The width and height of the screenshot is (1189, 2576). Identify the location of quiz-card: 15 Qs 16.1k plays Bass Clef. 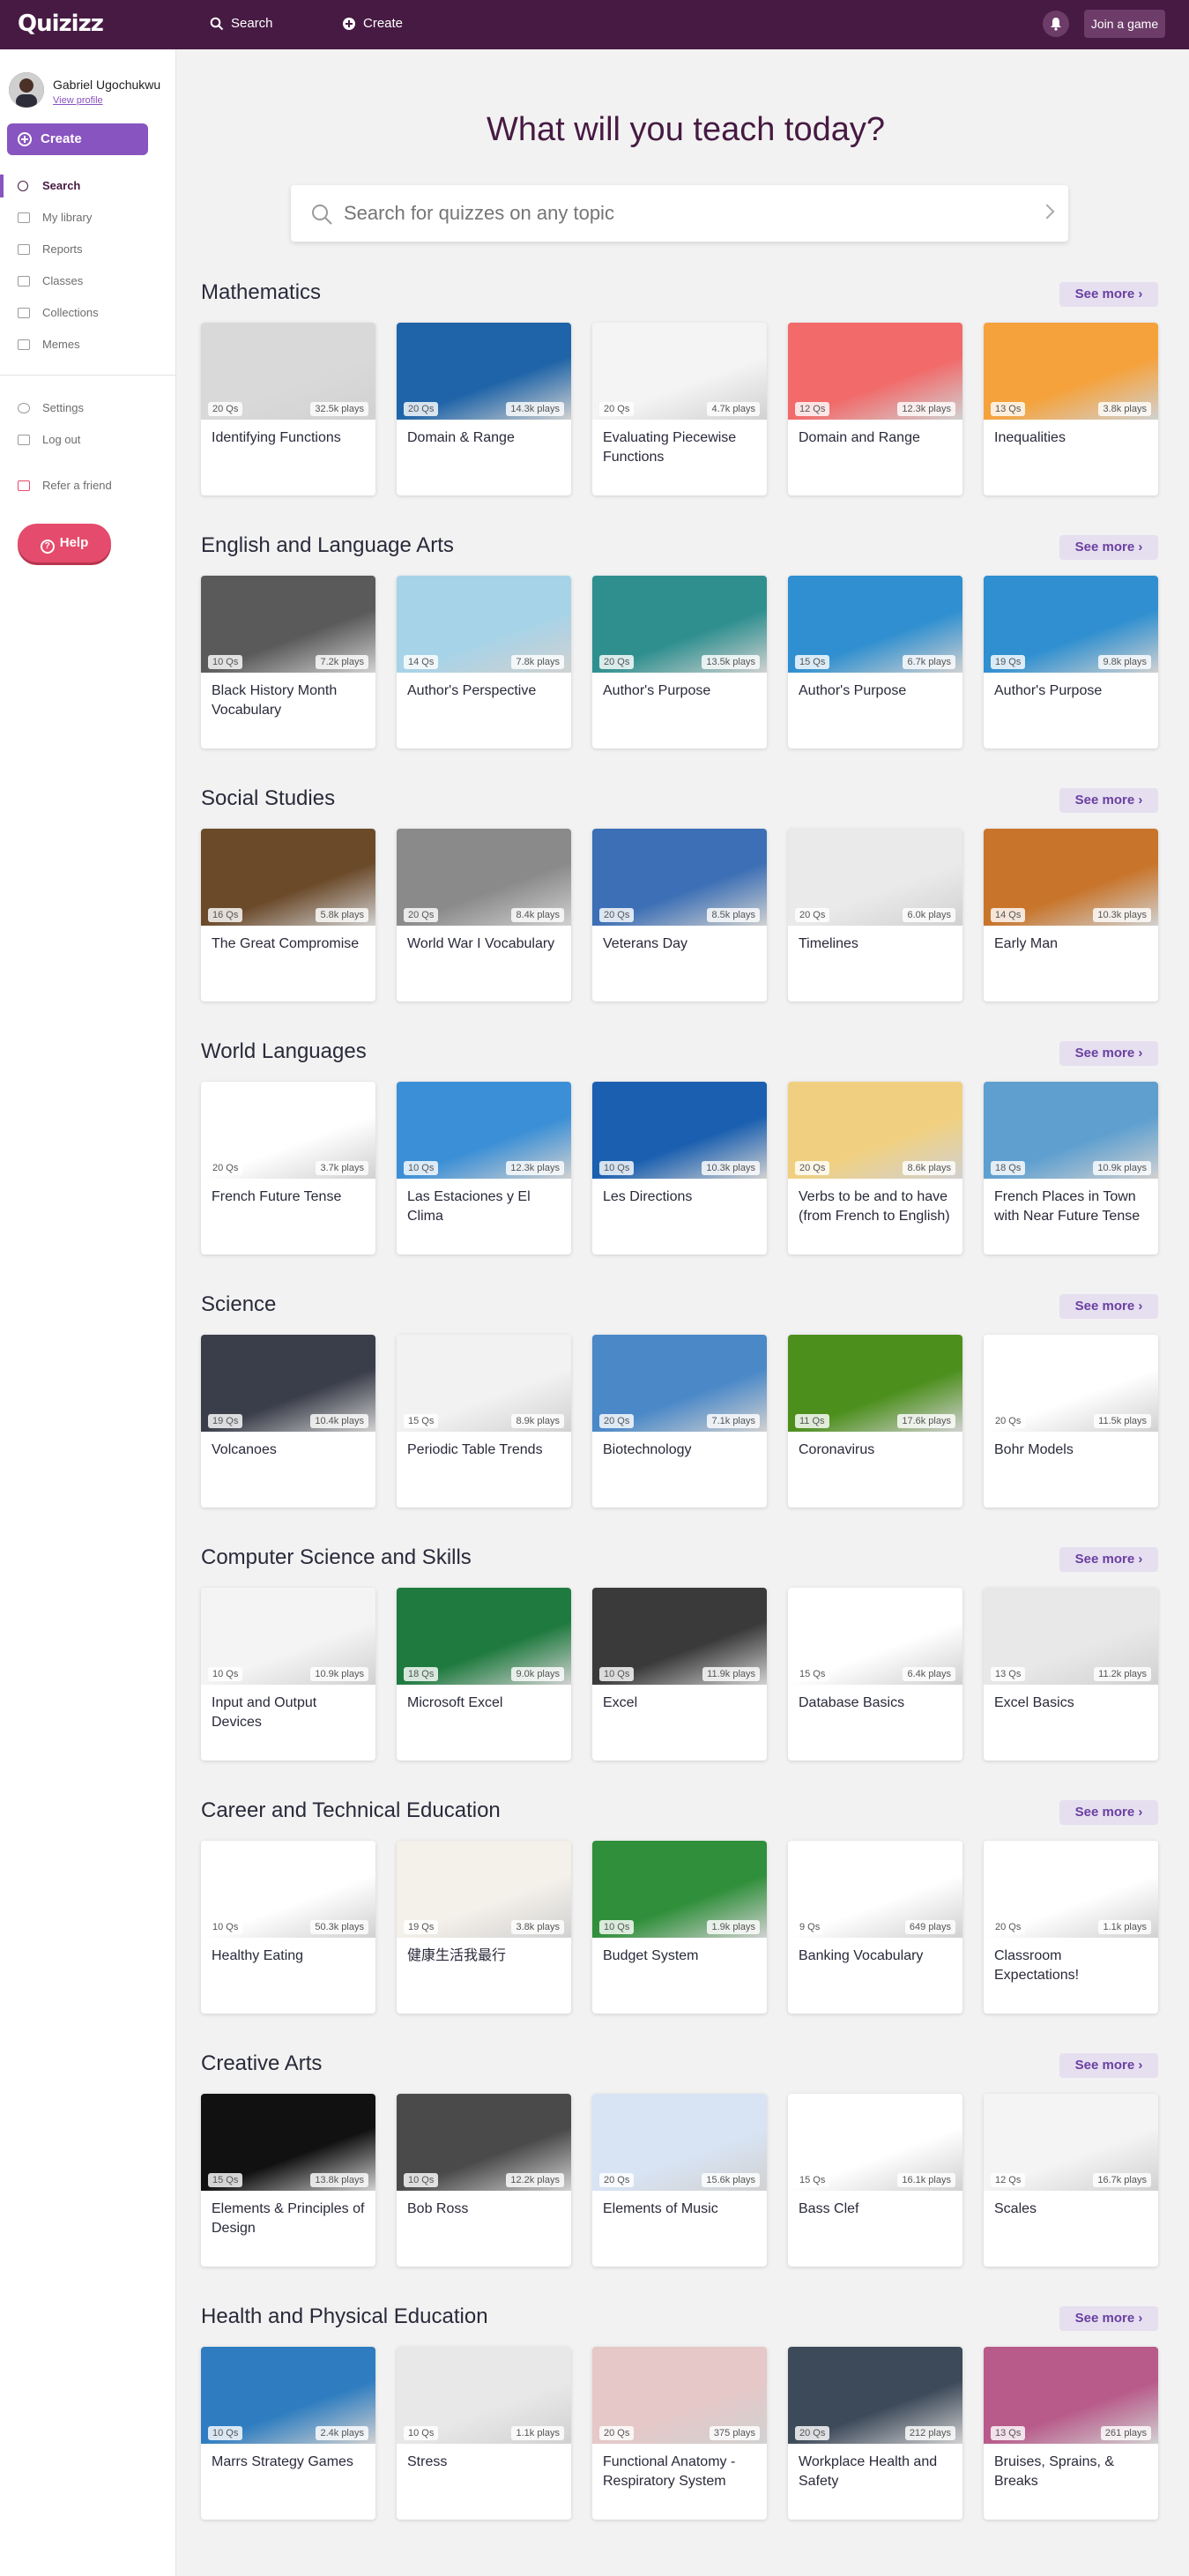
(875, 2180).